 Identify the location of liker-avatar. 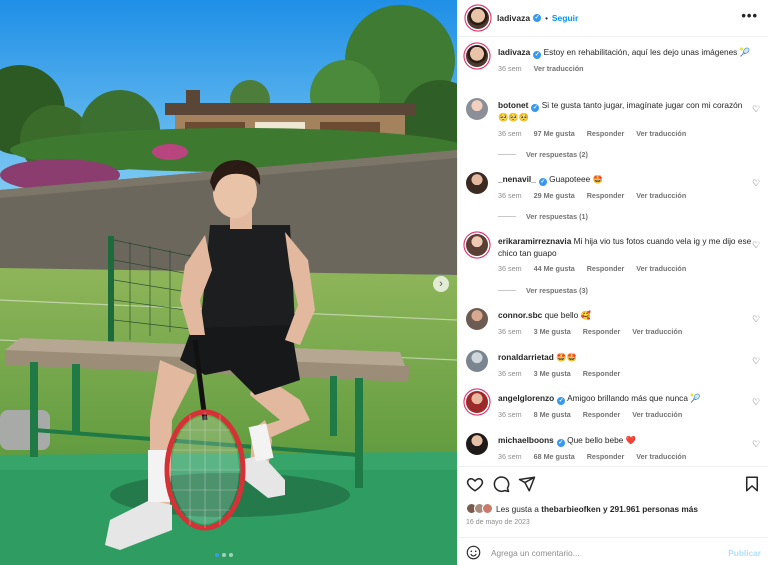
(487, 508).